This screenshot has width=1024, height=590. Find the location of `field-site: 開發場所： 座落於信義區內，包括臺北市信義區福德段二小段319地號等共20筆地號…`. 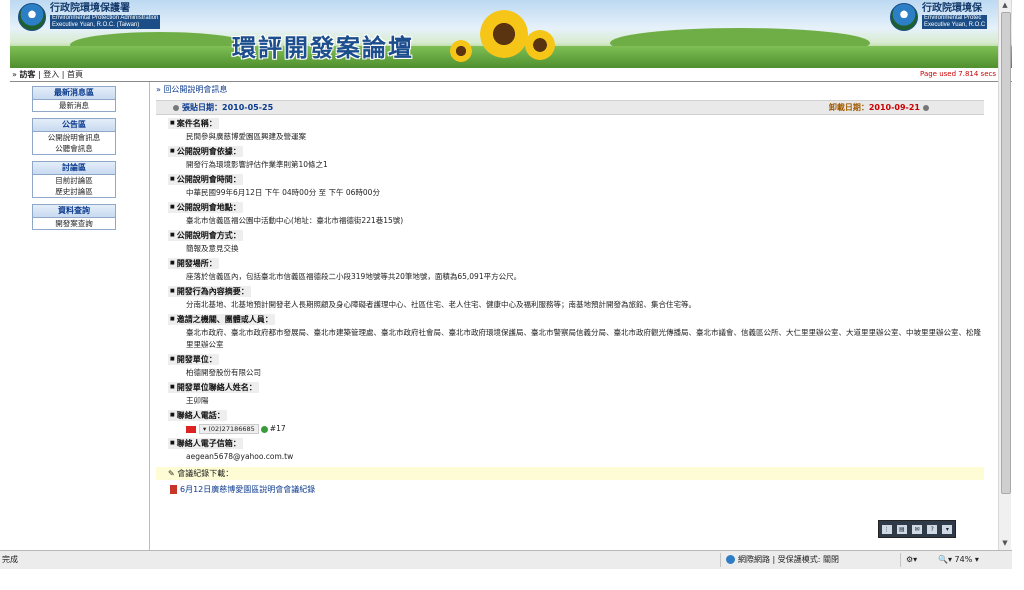

field-site: 開發場所： 座落於信義區內，包括臺北市信義區福德段二小段319地號等共20筆地號… is located at coordinates (570, 270).